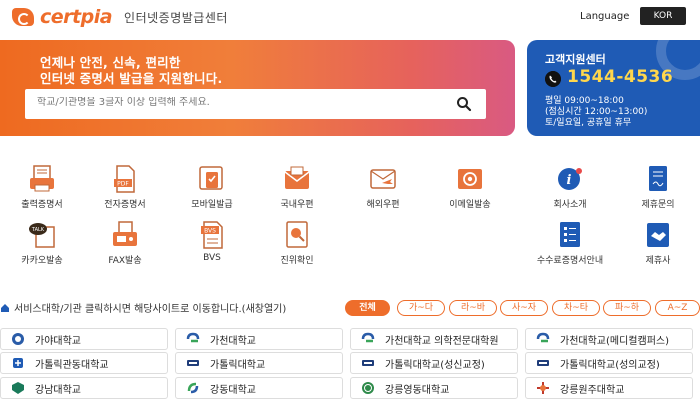  What do you see at coordinates (383, 205) in the screenshot?
I see `service-label: 해외우편` at bounding box center [383, 205].